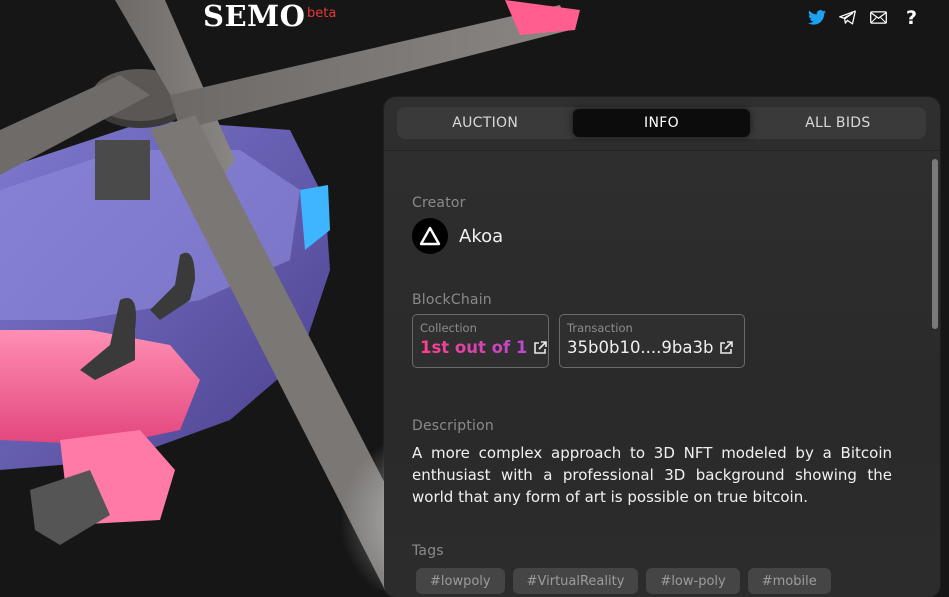 The width and height of the screenshot is (949, 597). Describe the element at coordinates (452, 300) in the screenshot. I see `blockchain-label: BlockChain` at that location.